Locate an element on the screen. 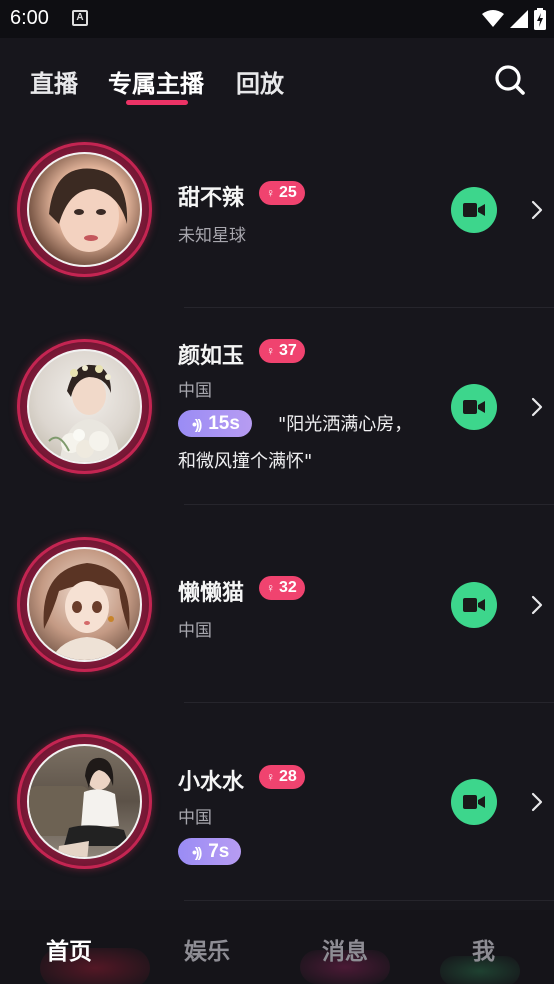 The width and height of the screenshot is (554, 984). search-icon is located at coordinates (510, 80).